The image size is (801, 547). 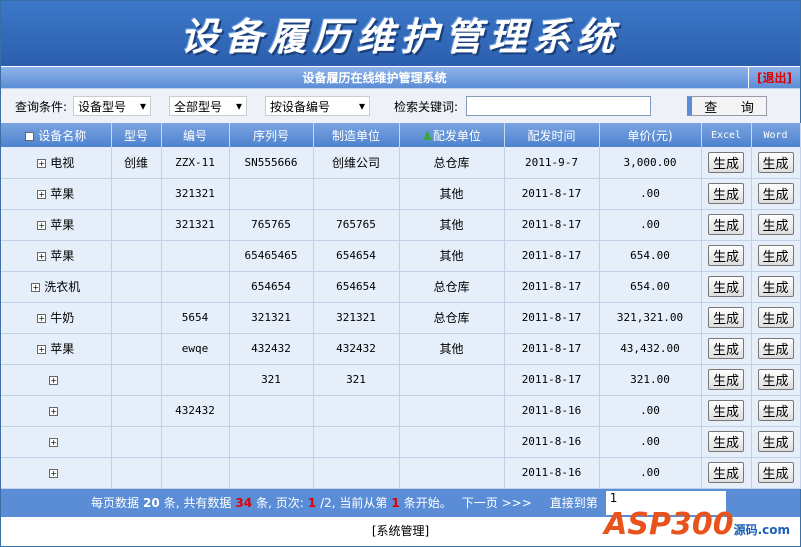 What do you see at coordinates (401, 287) in the screenshot?
I see `table-row: + 洗衣机 654654 654654 总仓库 2011-8-17 654.00 生成 生成` at bounding box center [401, 287].